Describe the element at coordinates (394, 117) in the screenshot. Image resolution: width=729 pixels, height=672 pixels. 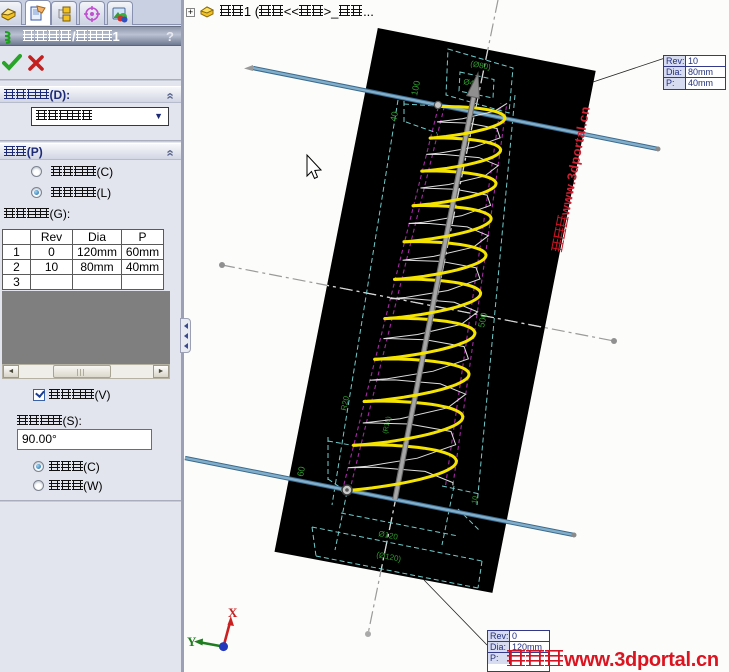
I see `svg-text: 40` at that location.